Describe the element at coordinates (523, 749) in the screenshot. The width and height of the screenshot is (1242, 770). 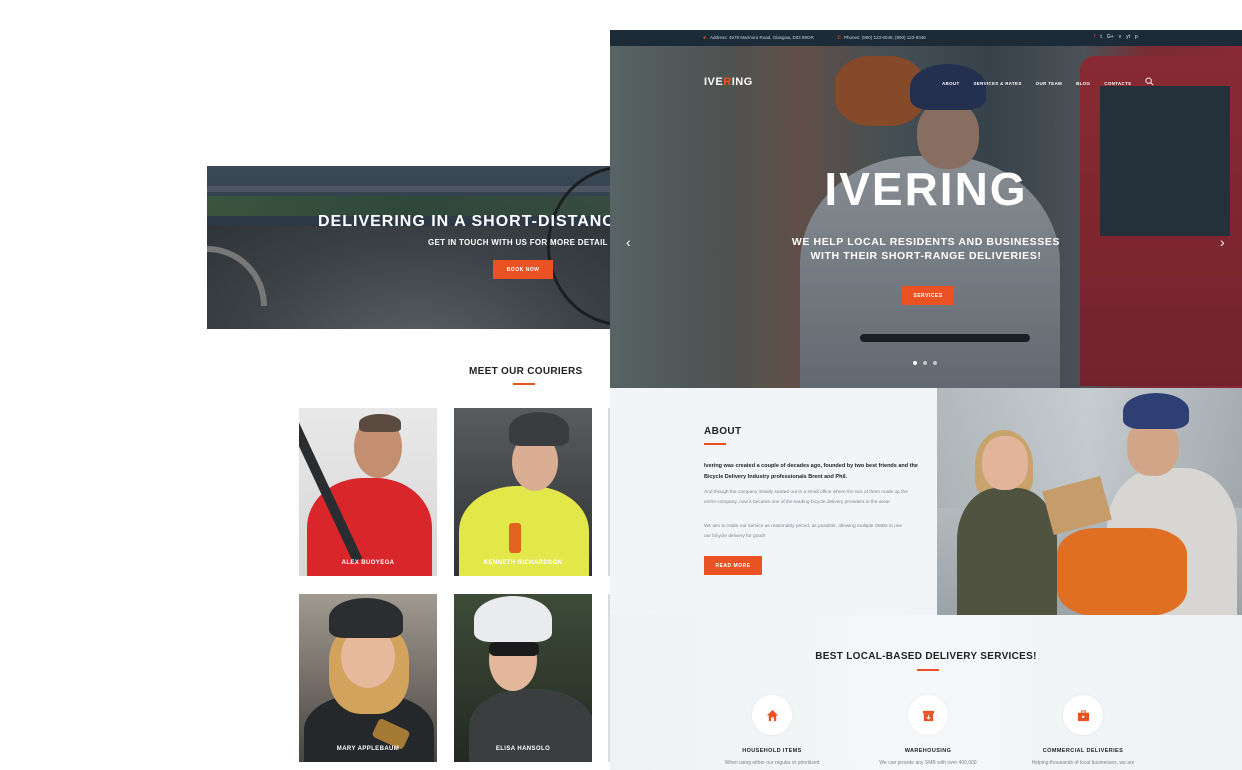
I see `courier-name: ELISA HANSOLO` at that location.